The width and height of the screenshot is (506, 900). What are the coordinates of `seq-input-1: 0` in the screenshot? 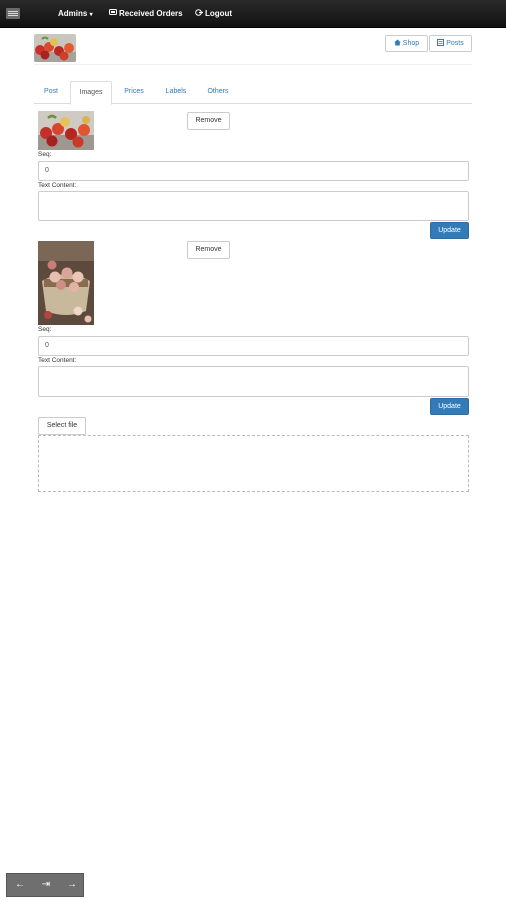 It's located at (253, 171).